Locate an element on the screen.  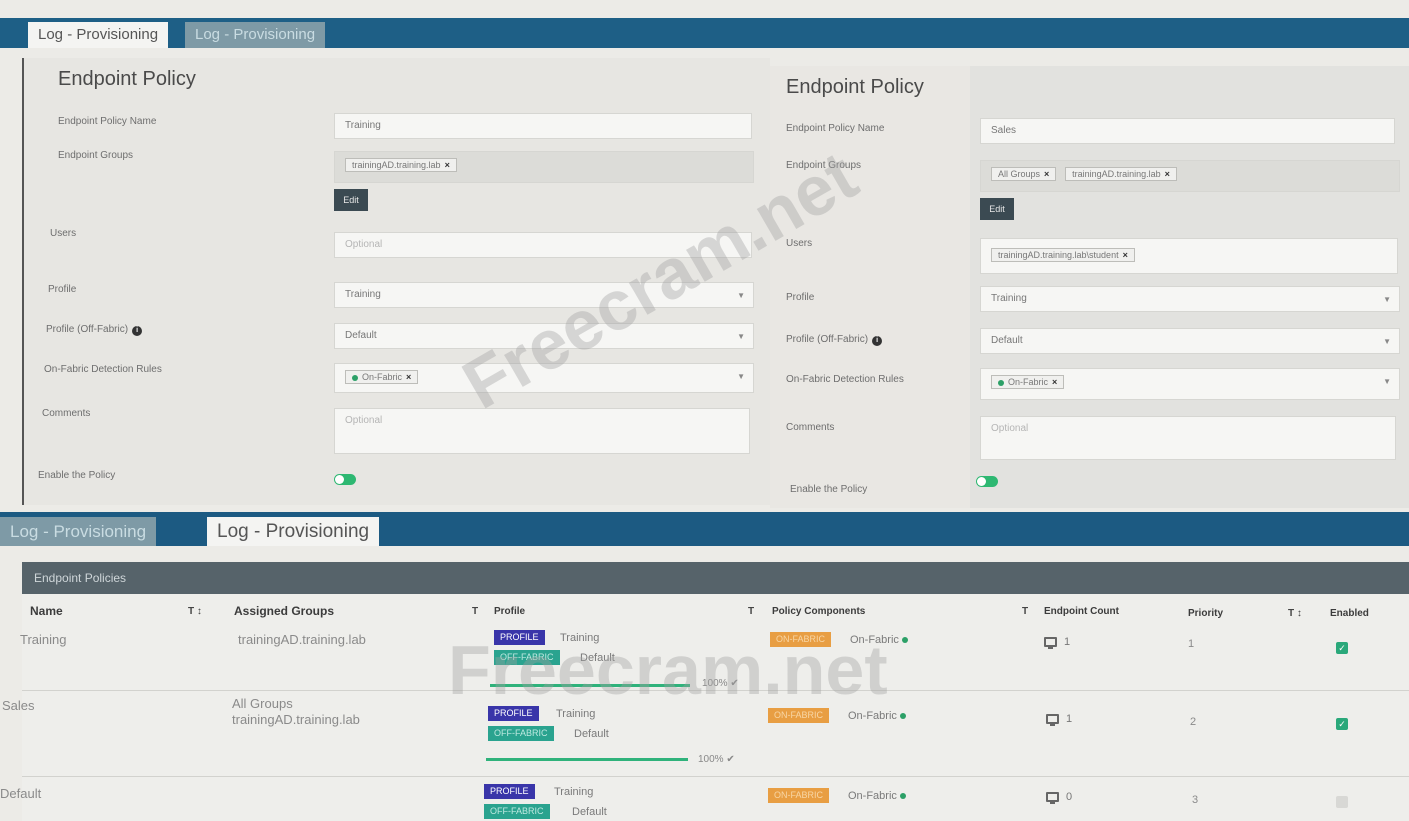
users-input: trainingAD.training.lab\student × is located at coordinates (1189, 256).